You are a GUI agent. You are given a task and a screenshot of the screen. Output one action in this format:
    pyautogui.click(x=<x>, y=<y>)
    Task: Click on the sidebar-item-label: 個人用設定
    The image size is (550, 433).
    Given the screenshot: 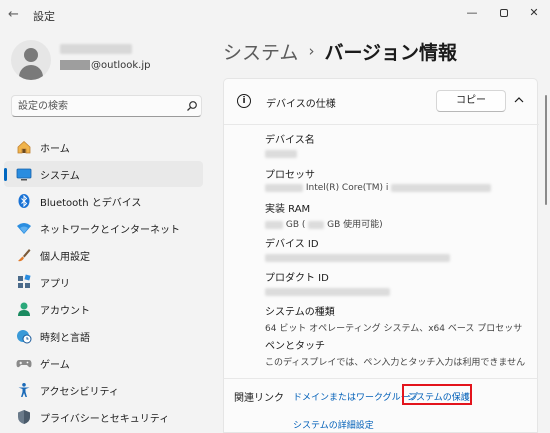 What is the action you would take?
    pyautogui.click(x=65, y=257)
    